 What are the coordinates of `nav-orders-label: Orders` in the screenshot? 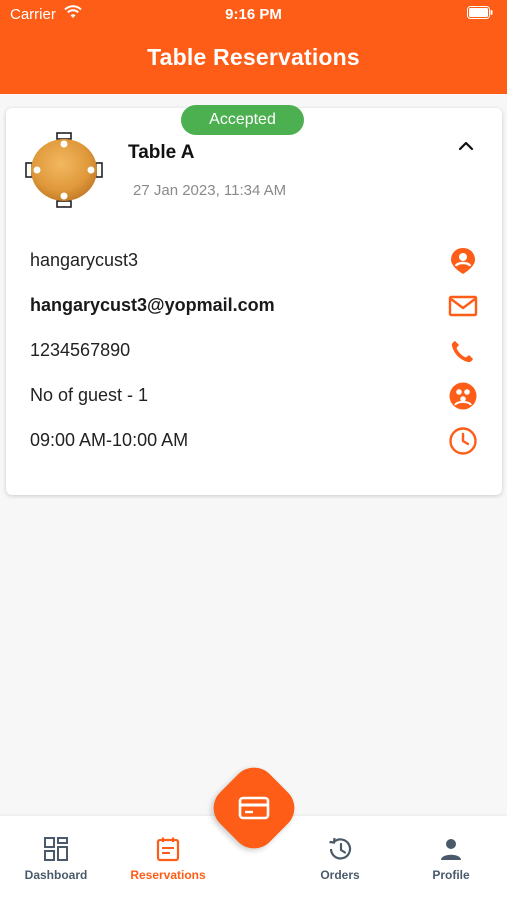 It's located at (340, 875).